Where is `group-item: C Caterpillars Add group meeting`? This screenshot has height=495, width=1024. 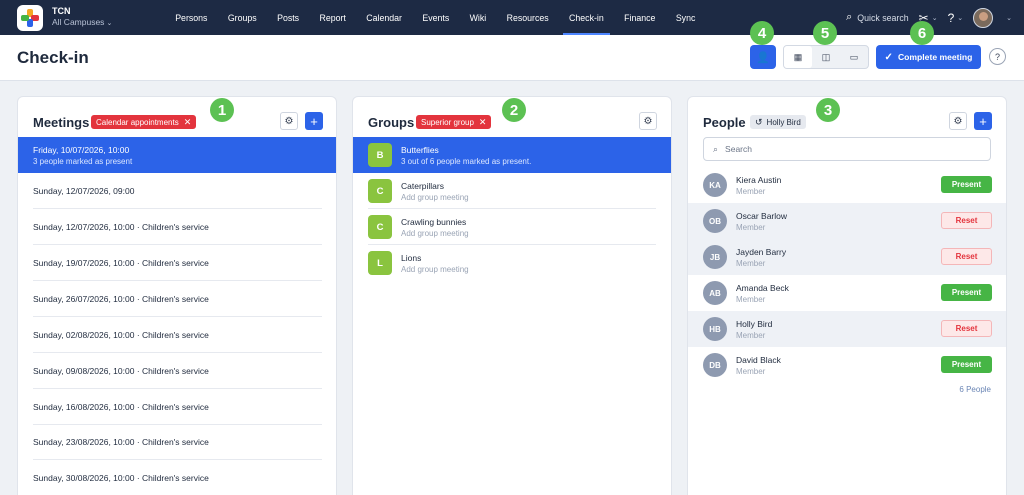
group-item: C Caterpillars Add group meeting is located at coordinates (512, 191).